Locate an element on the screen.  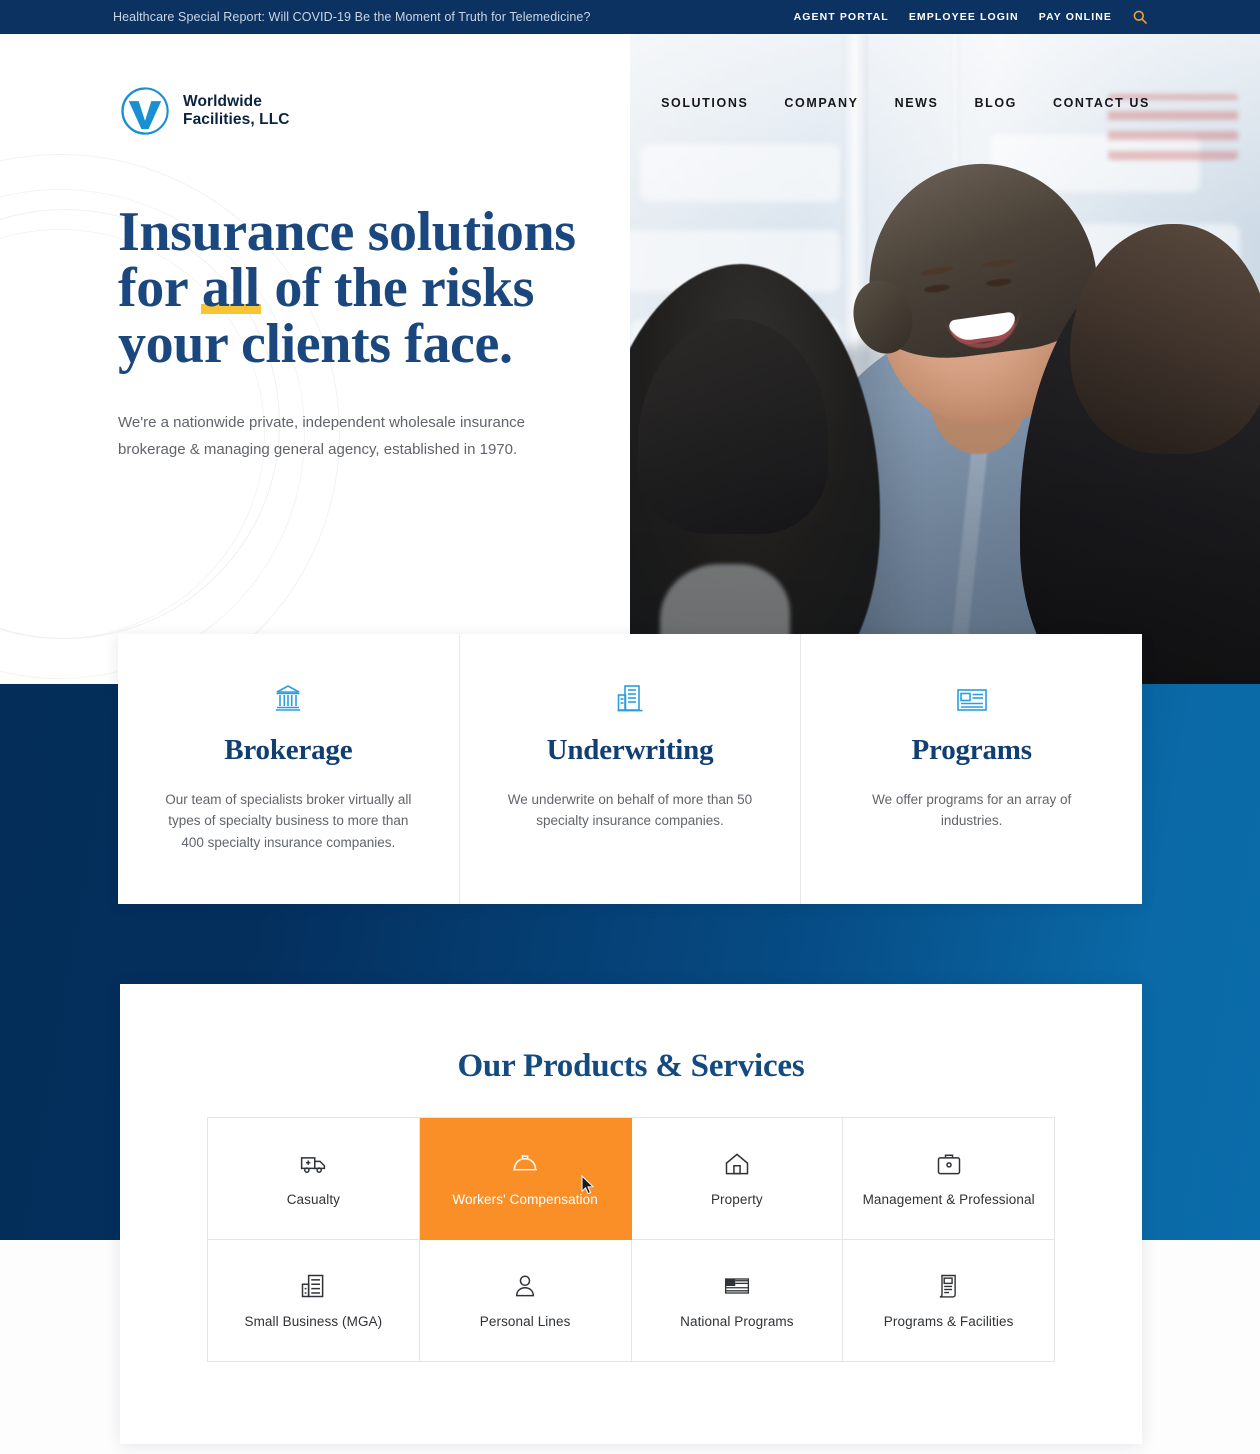
bank-columns-icon is located at coordinates (288, 697).